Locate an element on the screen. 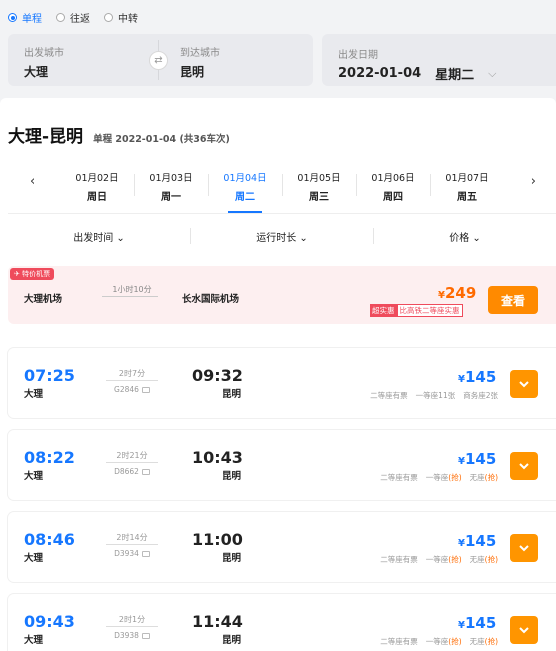 The height and width of the screenshot is (651, 556). date-tab-weekday: 周三 is located at coordinates (319, 197).